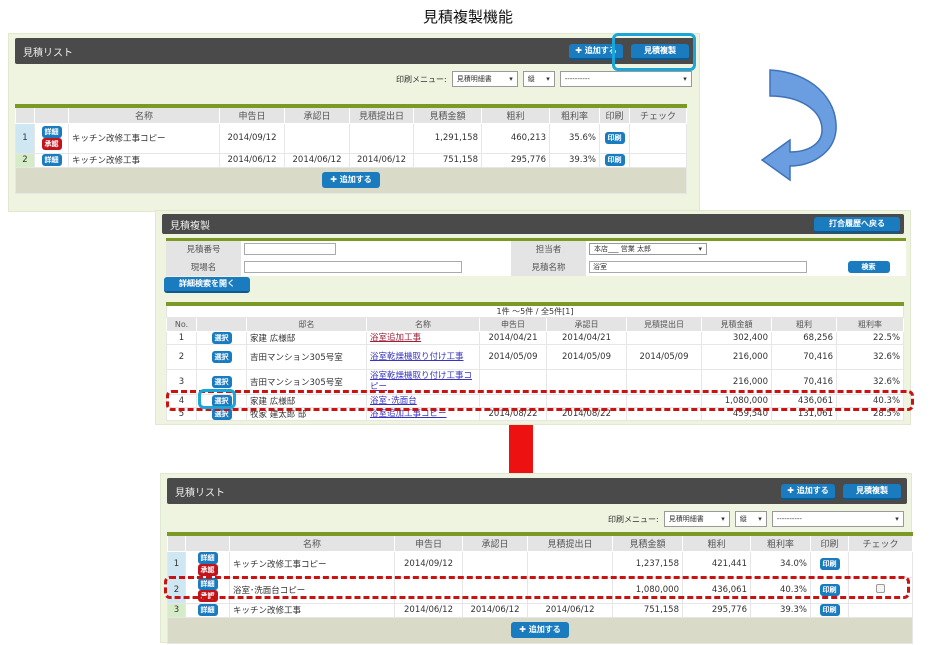 The height and width of the screenshot is (645, 936). Describe the element at coordinates (421, 381) in the screenshot. I see `estimate-name-link: 浴室乾燥機取り付け工事コピー` at that location.